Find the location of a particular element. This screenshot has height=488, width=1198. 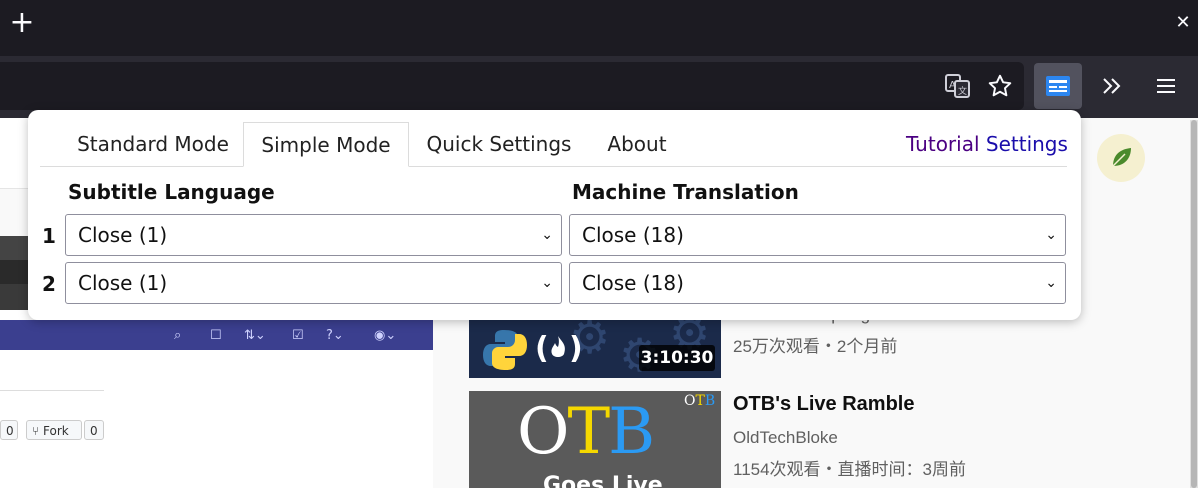

overflow-chevrons-icon is located at coordinates (1112, 86).